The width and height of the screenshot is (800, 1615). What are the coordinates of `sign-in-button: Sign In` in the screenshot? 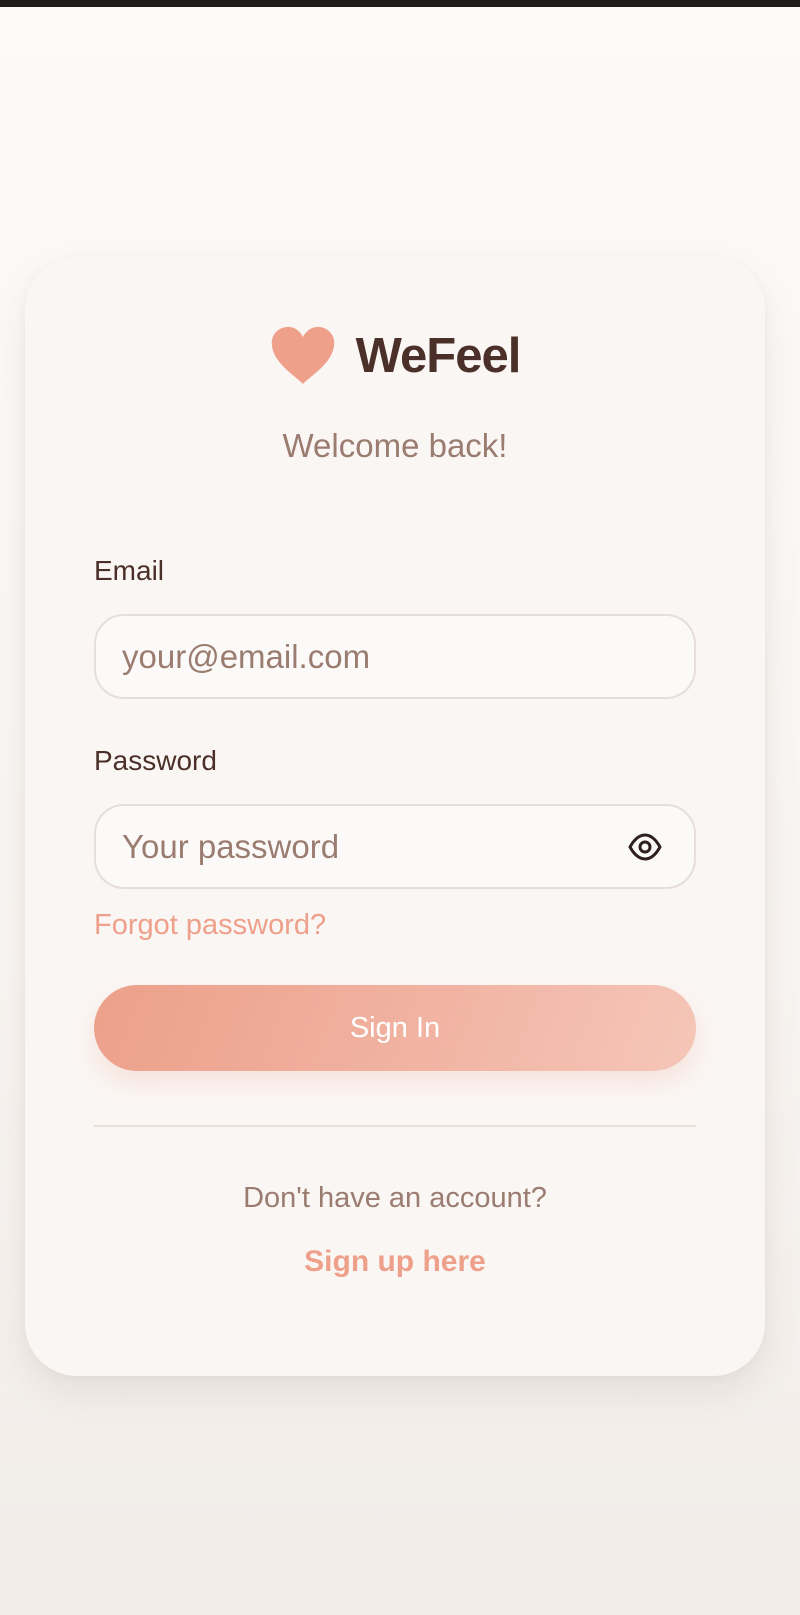 It's located at (395, 1028).